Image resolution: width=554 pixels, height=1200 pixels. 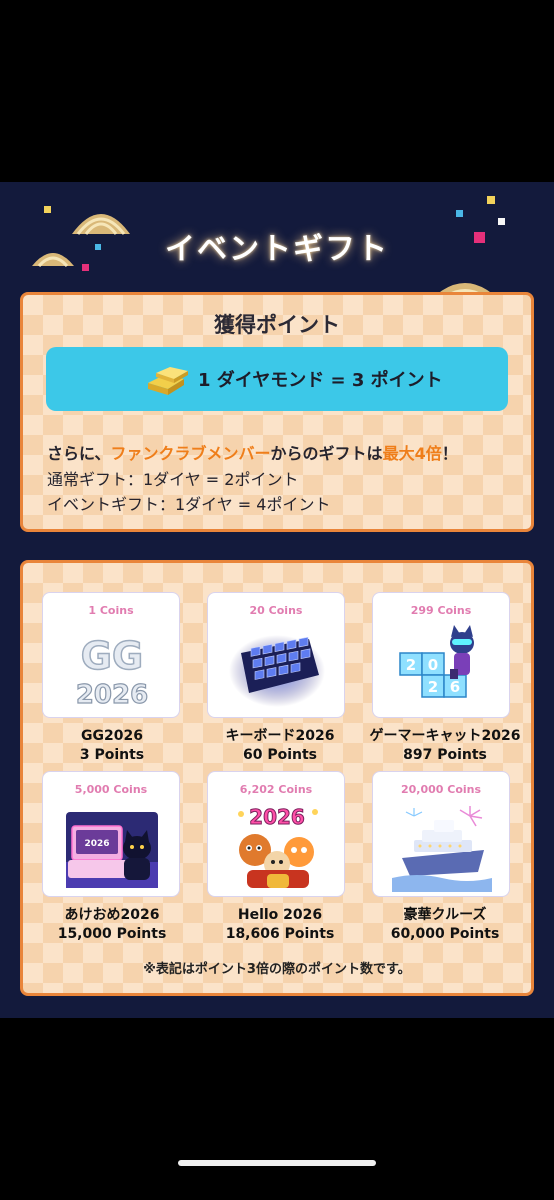 I want to click on gift-card: 5,000 Coins 2026, so click(x=111, y=834).